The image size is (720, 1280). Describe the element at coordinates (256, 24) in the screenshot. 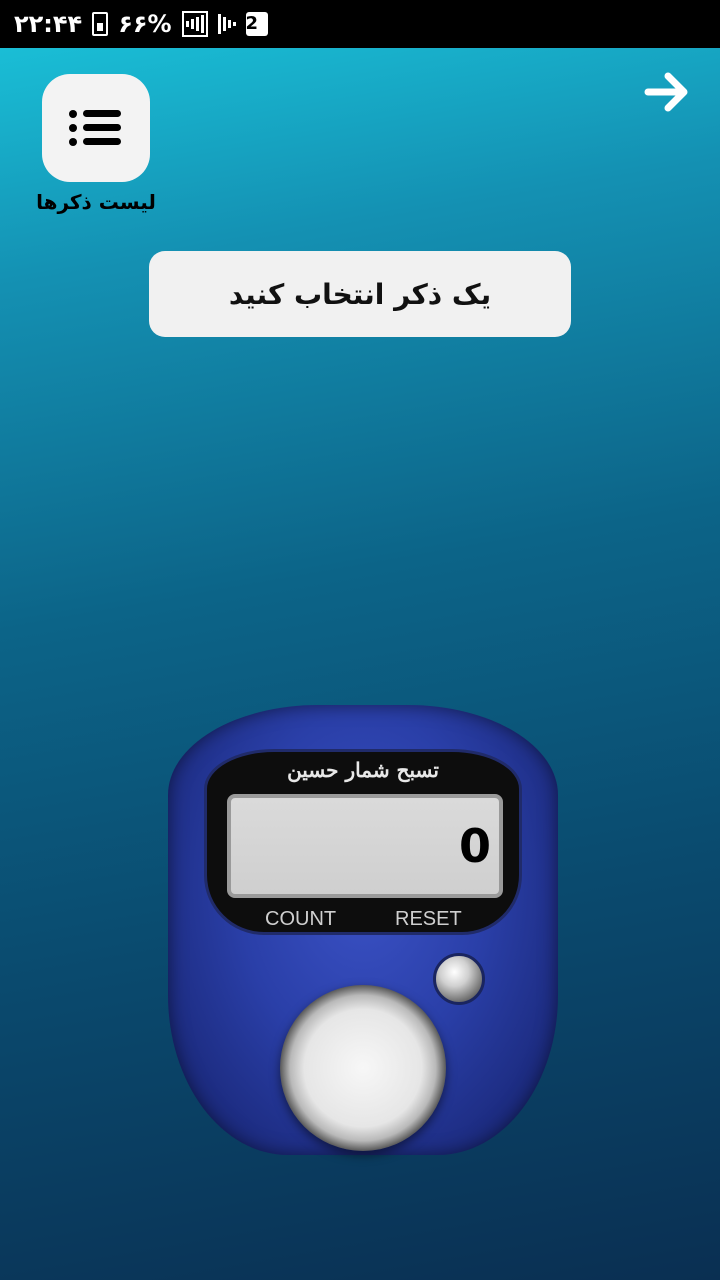

I see `sim-badge: 2` at that location.